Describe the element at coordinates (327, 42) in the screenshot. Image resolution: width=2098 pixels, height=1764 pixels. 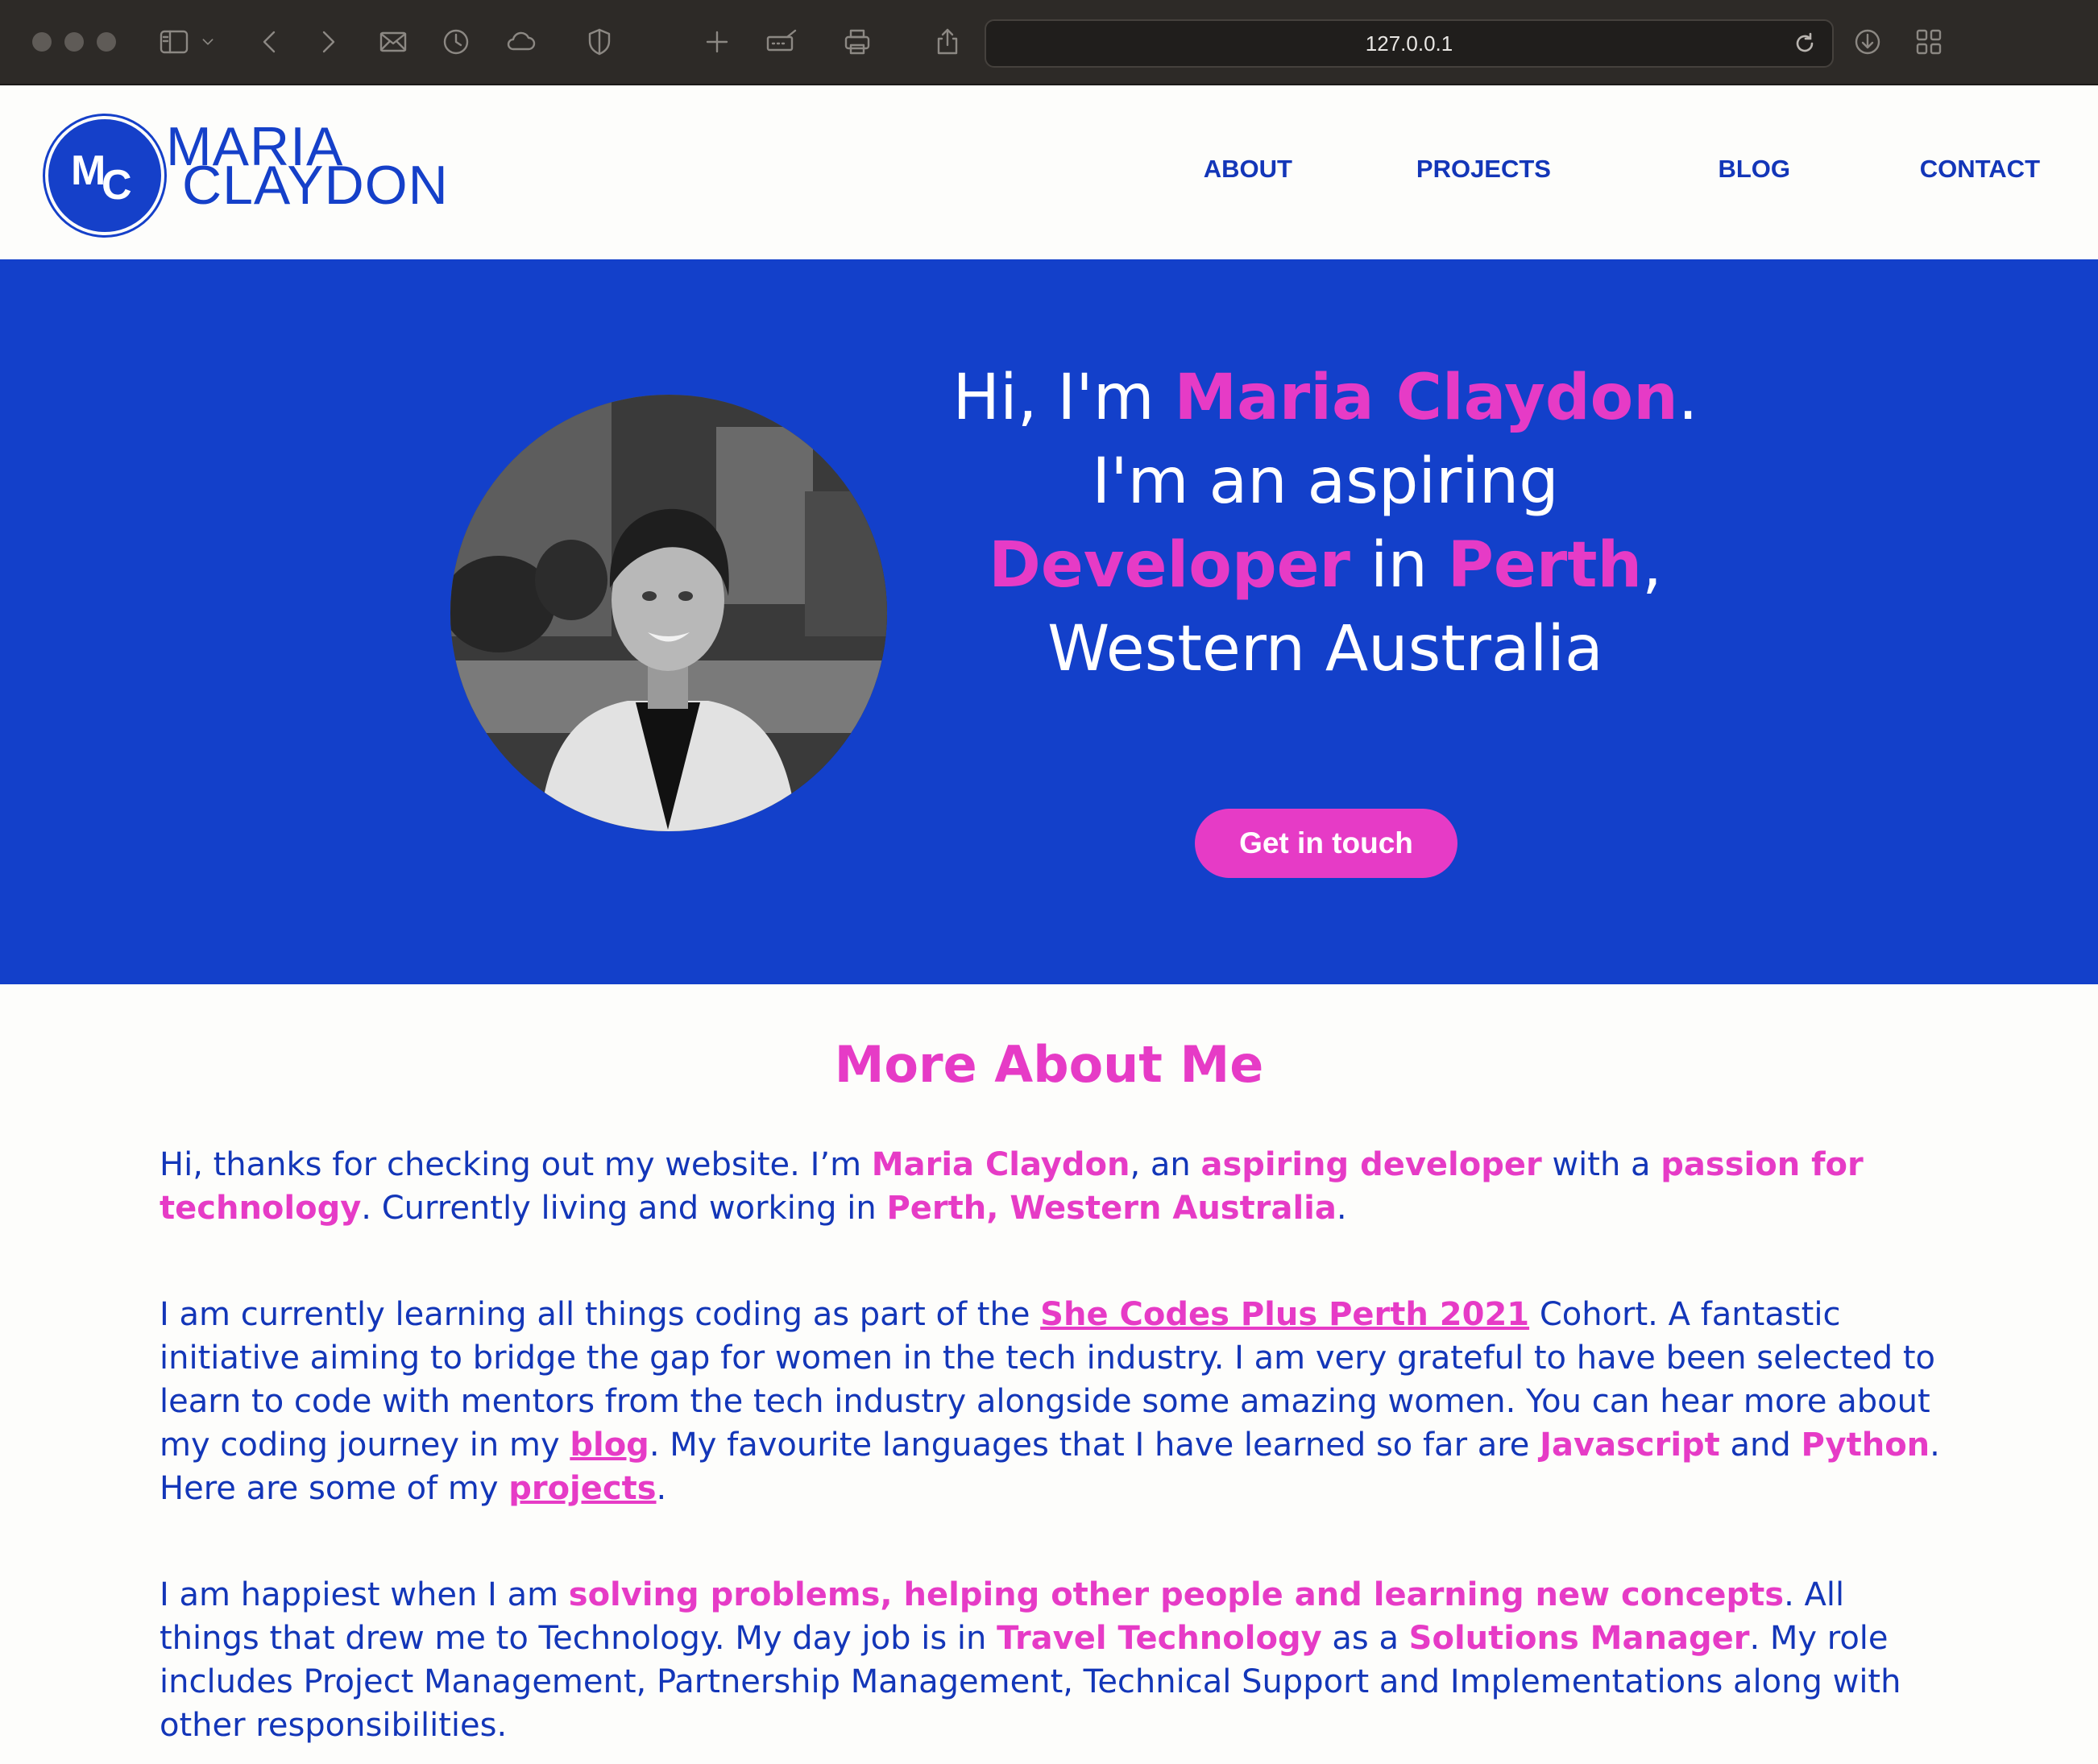
I see `forward-icon` at that location.